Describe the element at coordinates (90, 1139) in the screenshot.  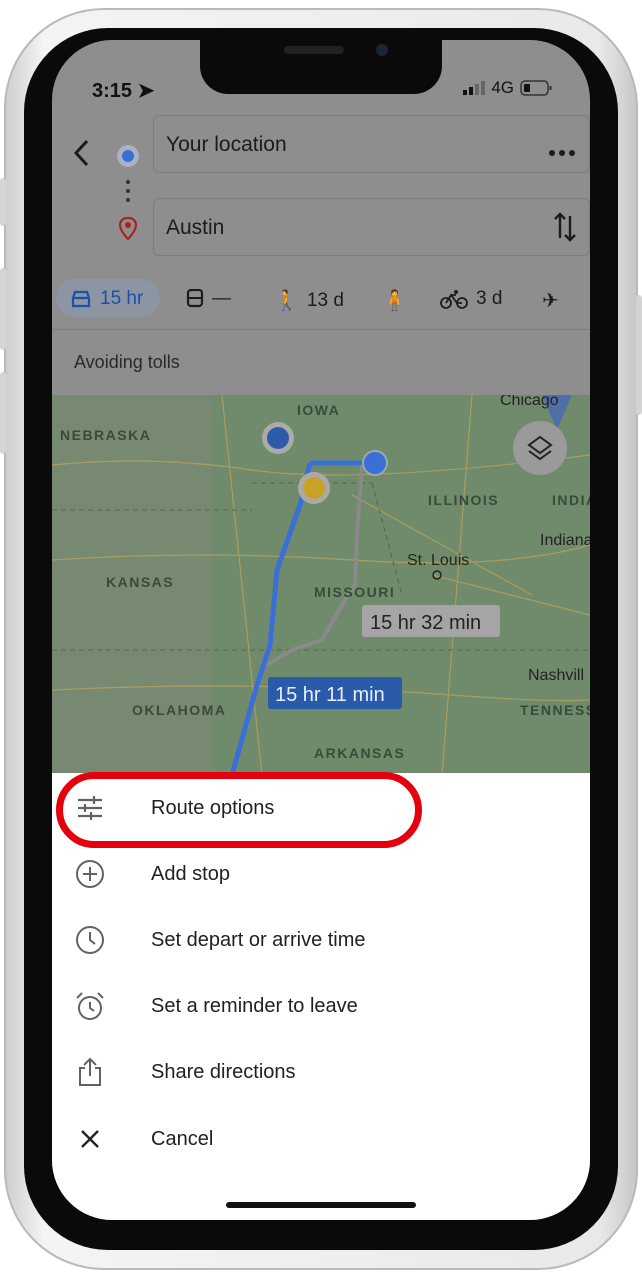
I see `close-icon` at that location.